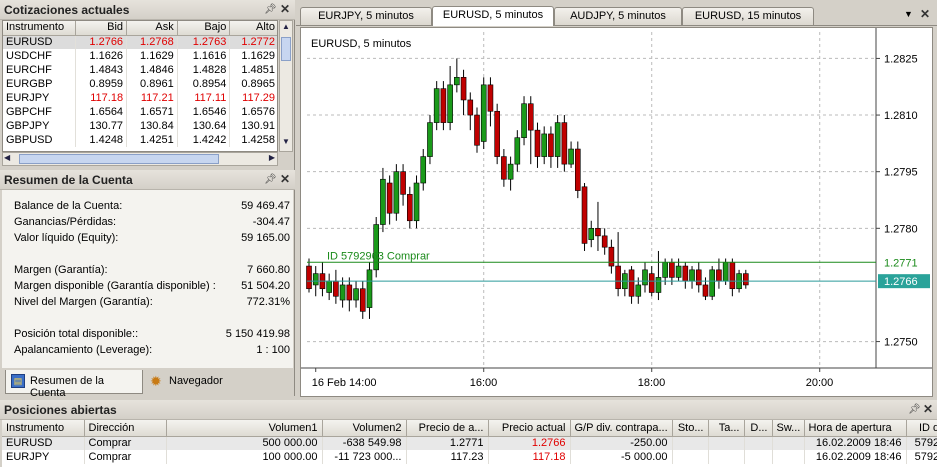 The width and height of the screenshot is (937, 467). Describe the element at coordinates (447, 457) in the screenshot. I see `position-cell: 117.23` at that location.